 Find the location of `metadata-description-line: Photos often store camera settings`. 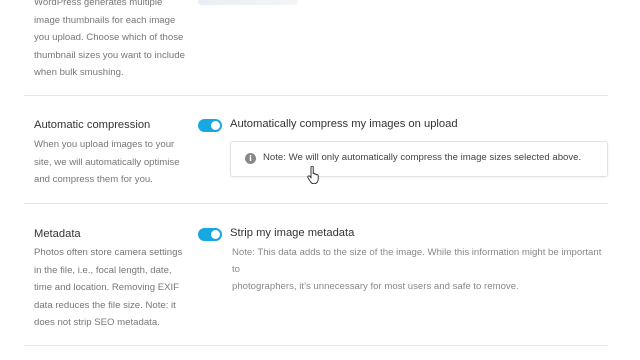

metadata-description-line: Photos often store camera settings is located at coordinates (108, 252).